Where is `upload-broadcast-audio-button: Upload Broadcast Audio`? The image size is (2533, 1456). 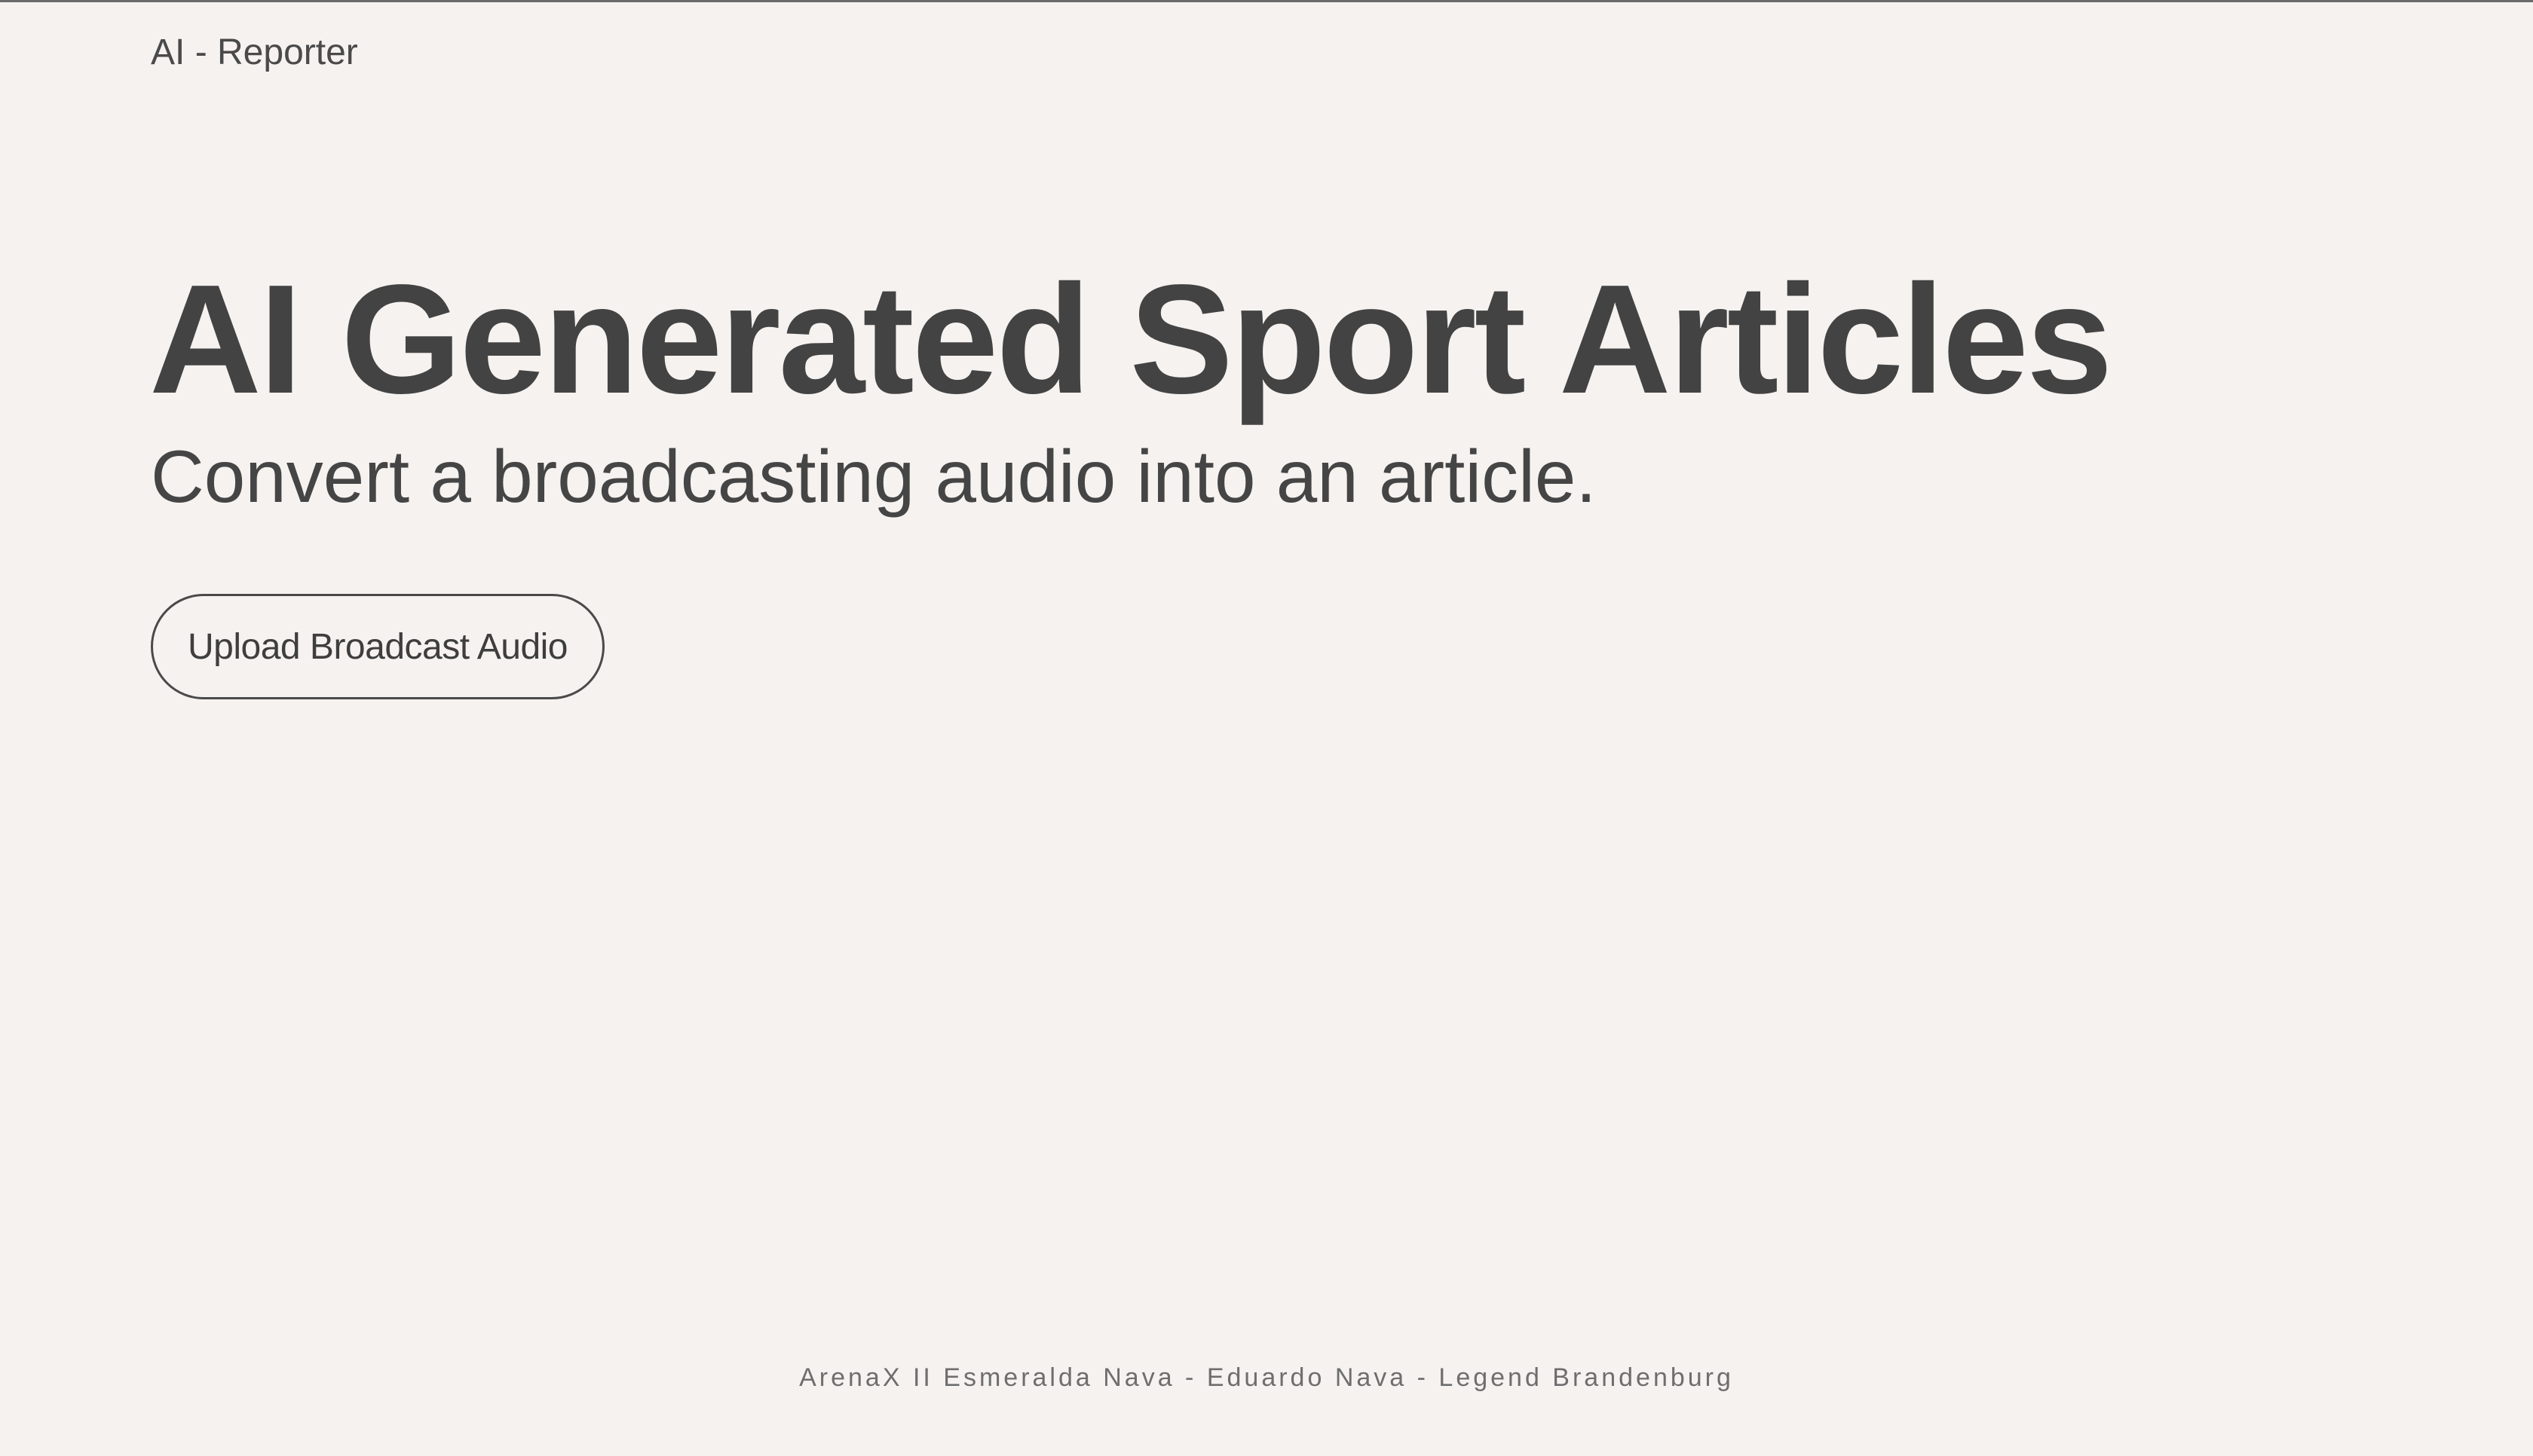
upload-broadcast-audio-button: Upload Broadcast Audio is located at coordinates (378, 646).